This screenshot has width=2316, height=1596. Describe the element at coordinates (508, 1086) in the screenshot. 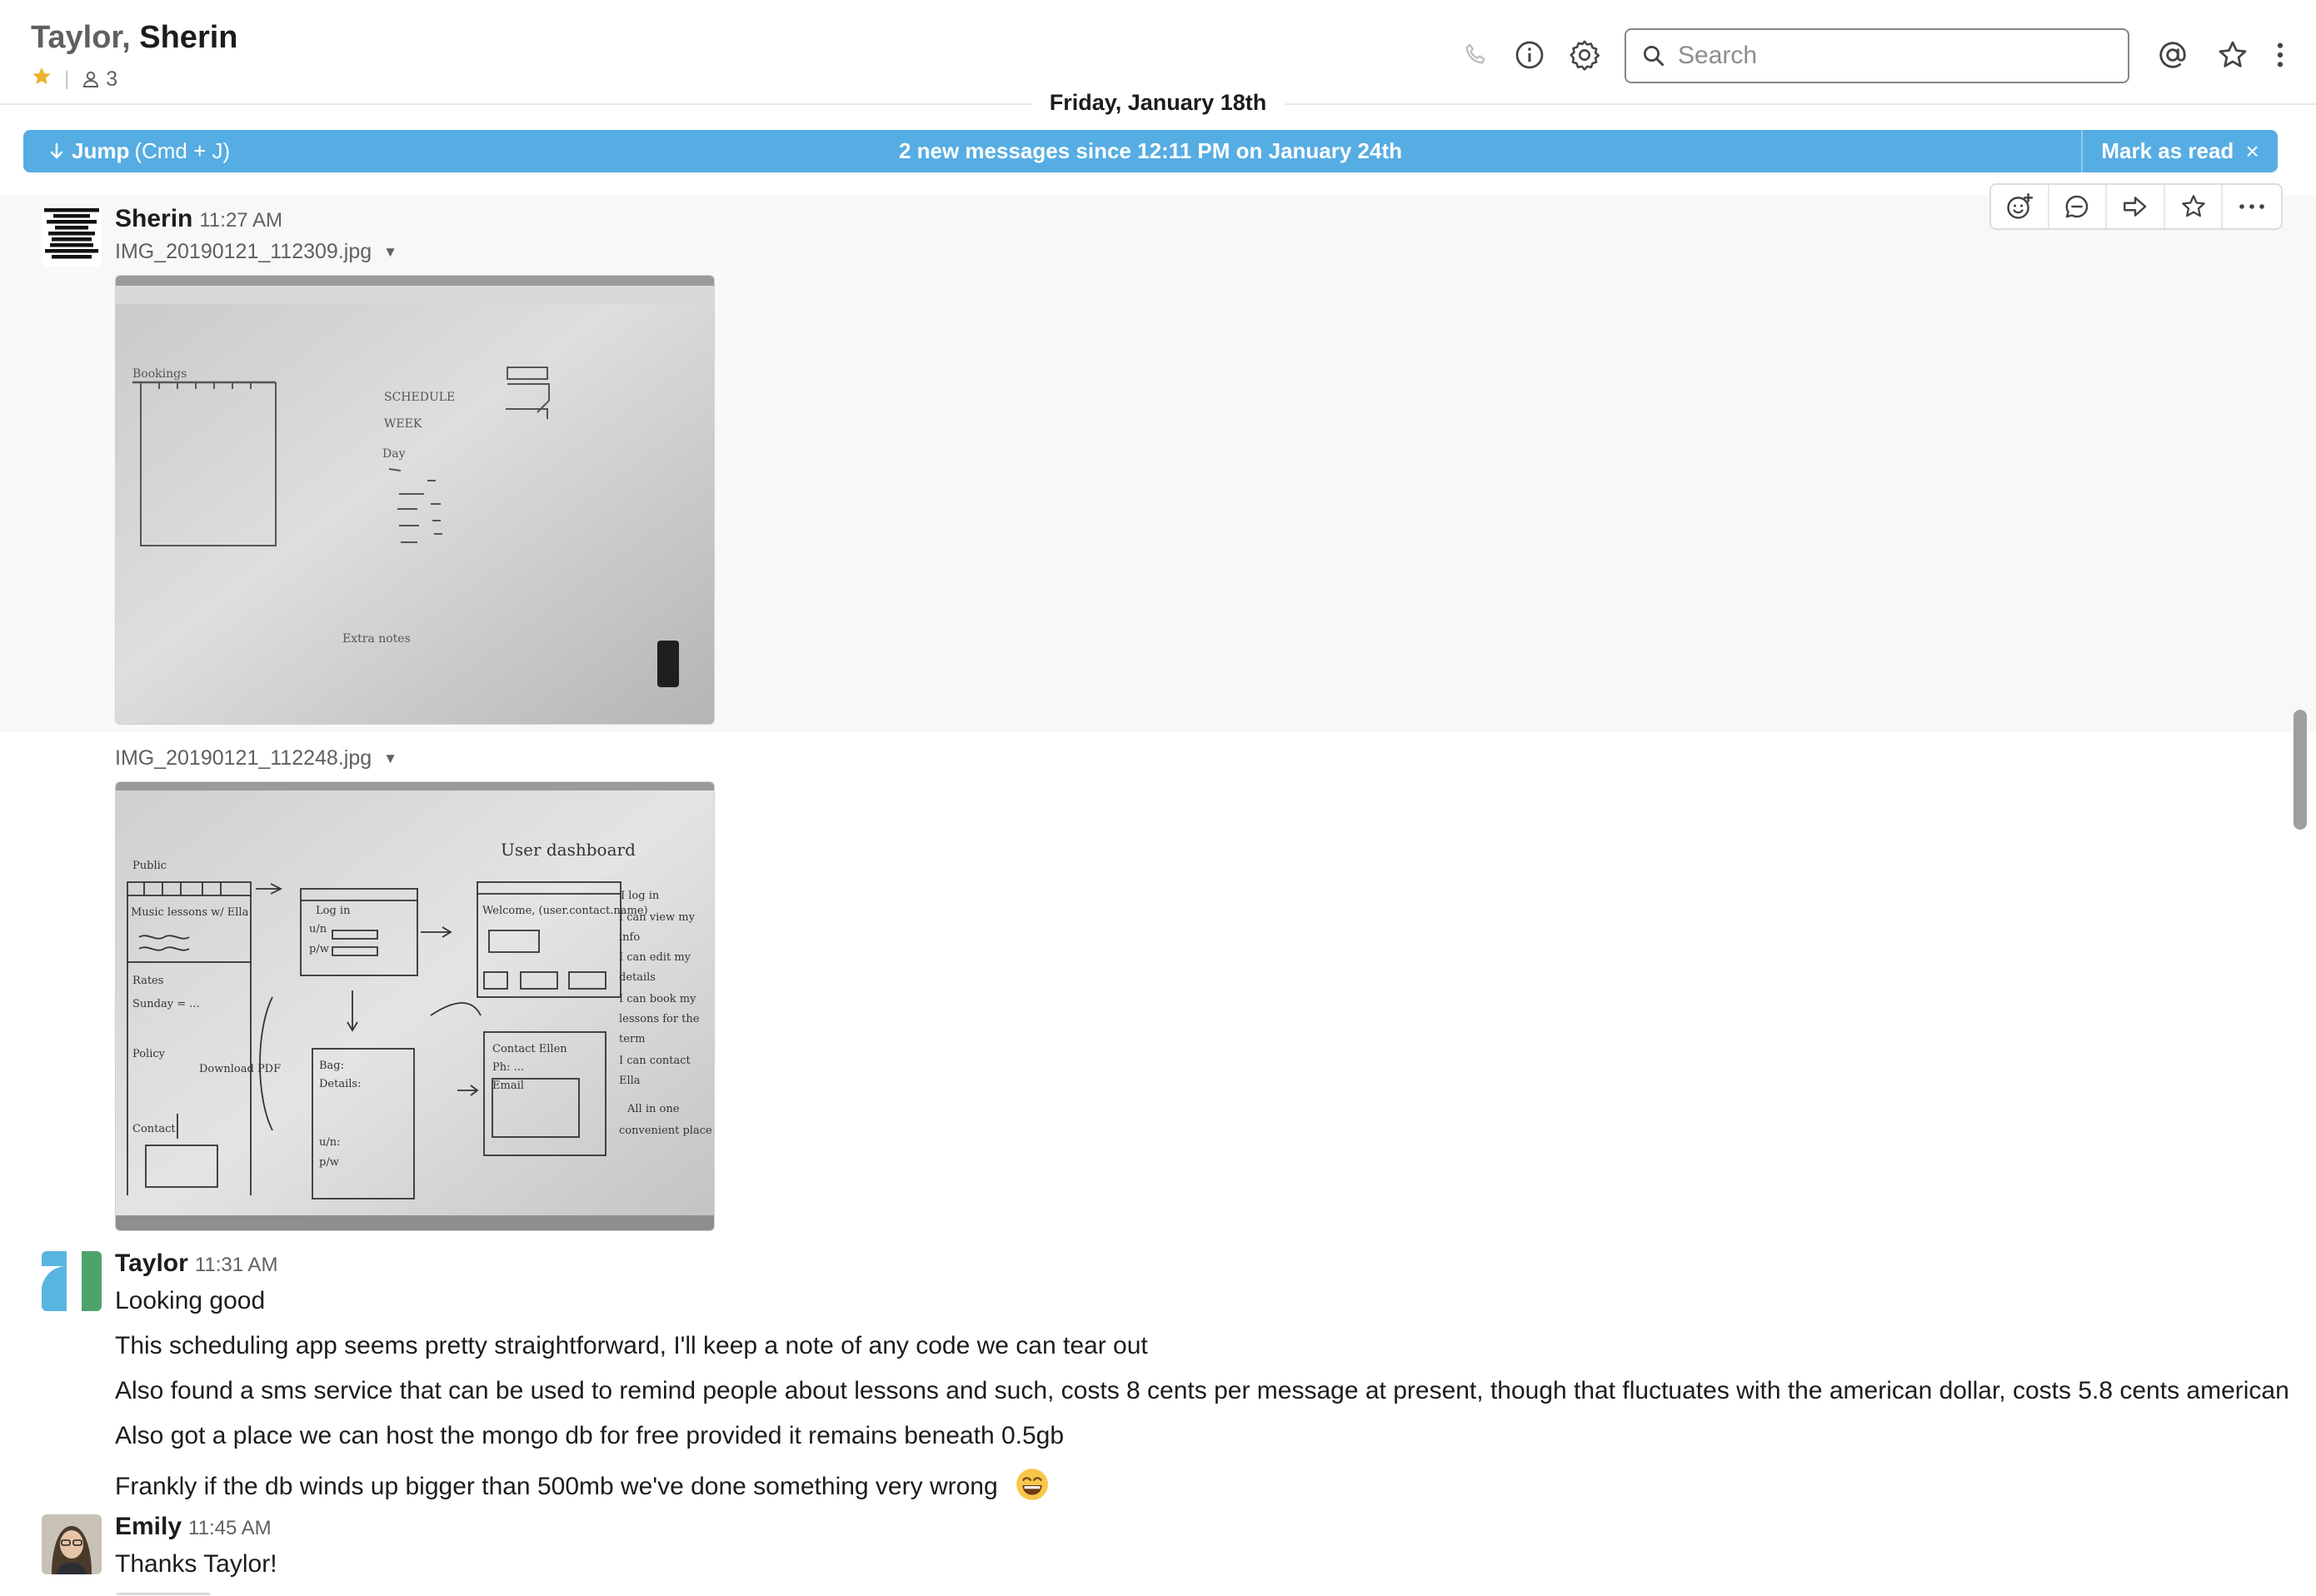

I see `svg-text: Email` at that location.